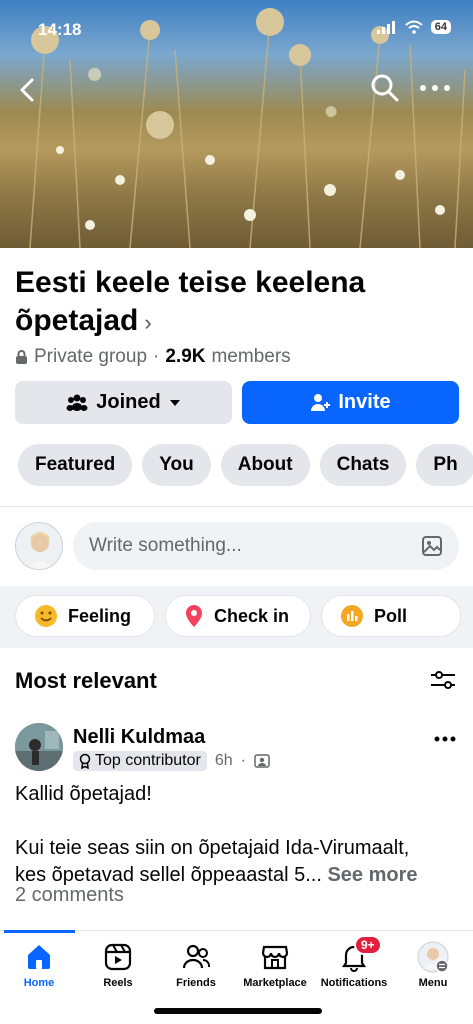 Image resolution: width=473 pixels, height=1024 pixels. I want to click on post-author-avatar, so click(39, 747).